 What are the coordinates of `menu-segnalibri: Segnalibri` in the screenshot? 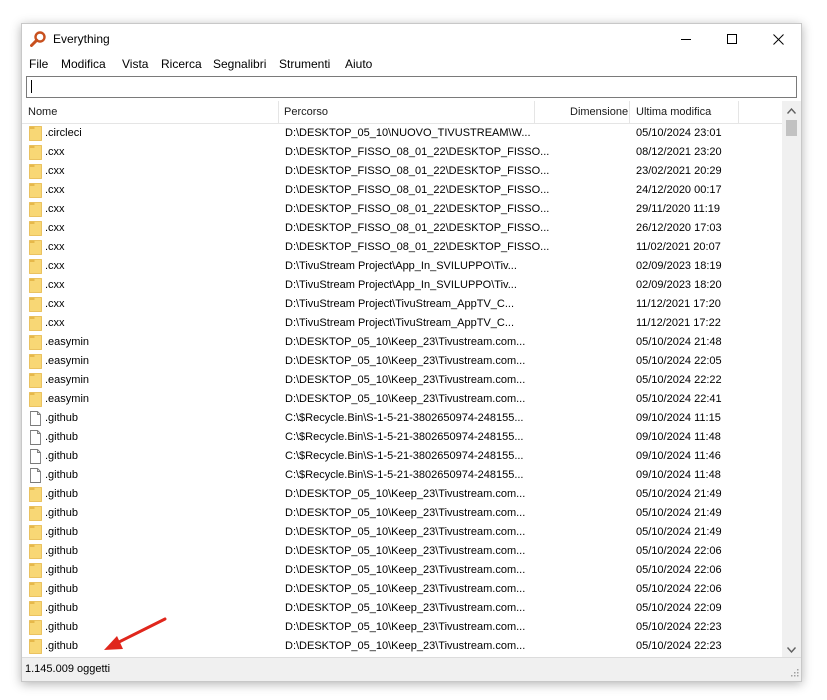 It's located at (239, 64).